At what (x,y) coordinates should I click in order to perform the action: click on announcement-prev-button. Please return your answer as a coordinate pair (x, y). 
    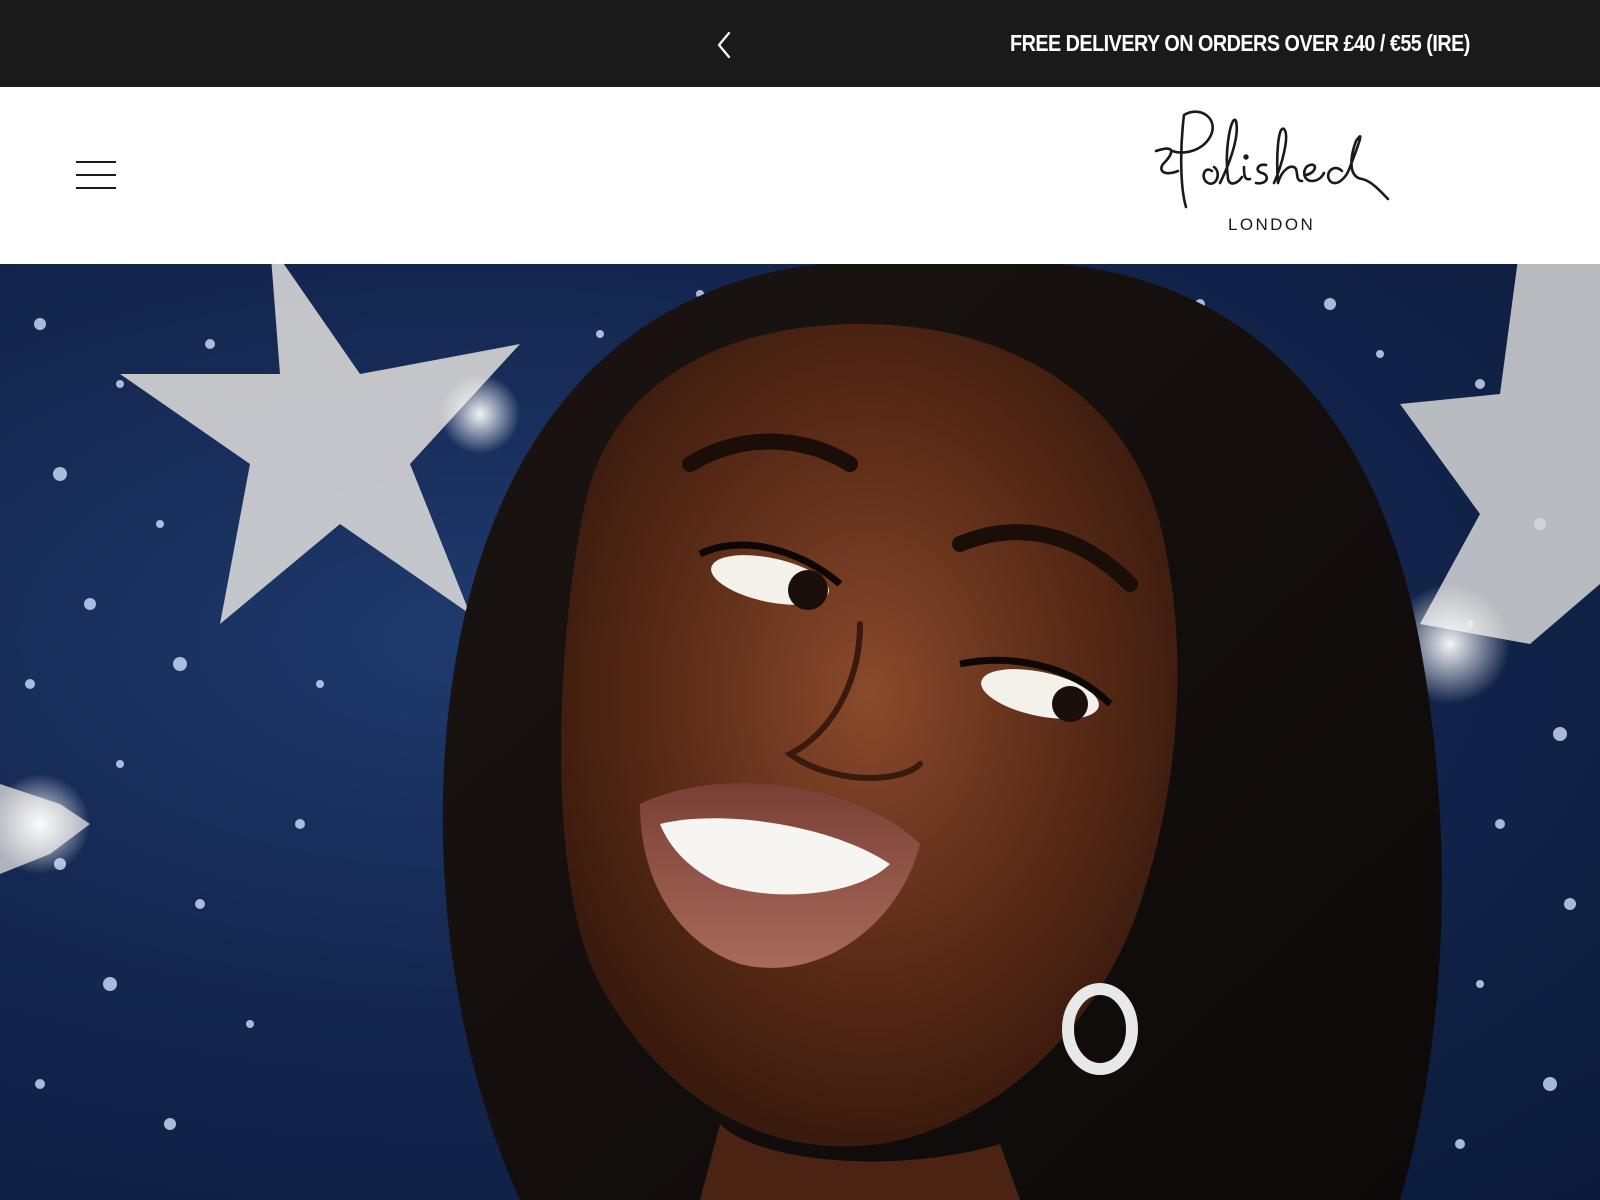
    Looking at the image, I should click on (724, 45).